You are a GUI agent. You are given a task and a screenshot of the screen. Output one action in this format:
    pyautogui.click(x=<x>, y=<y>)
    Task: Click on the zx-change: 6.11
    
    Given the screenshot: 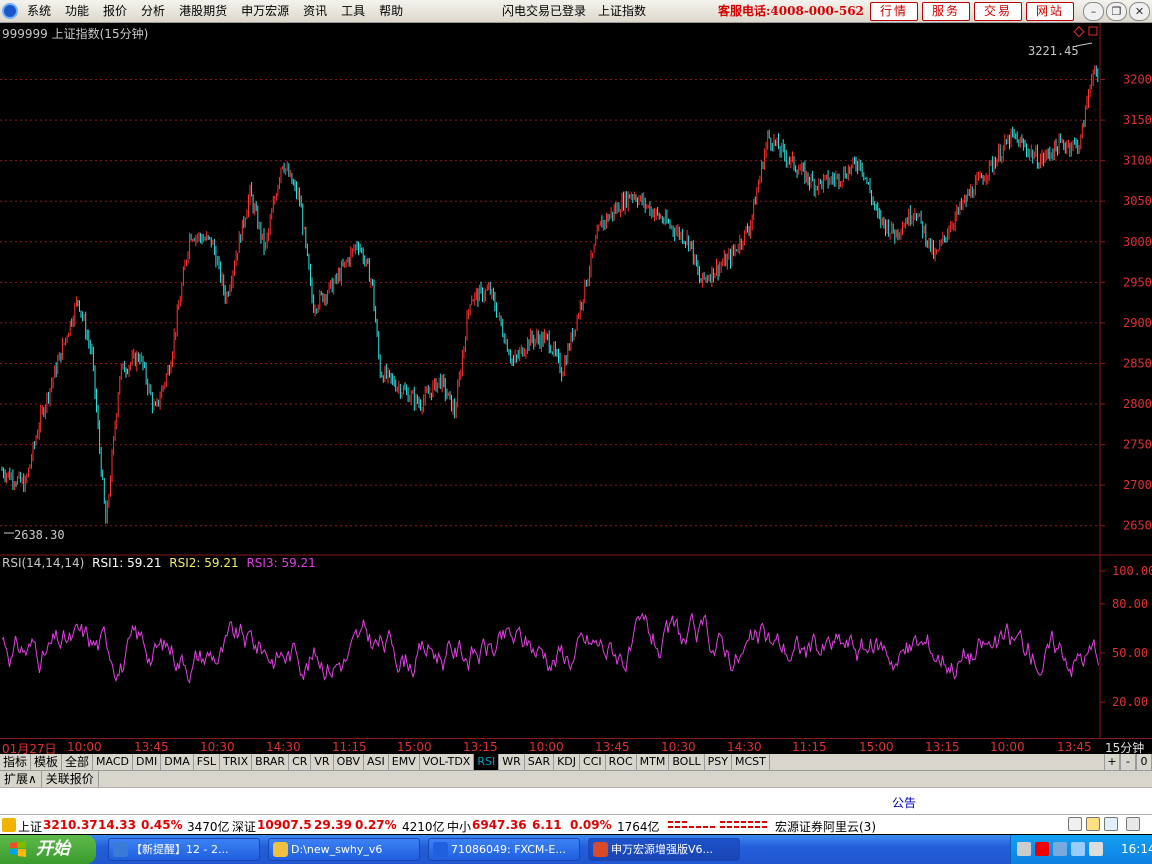 What is the action you would take?
    pyautogui.click(x=547, y=825)
    